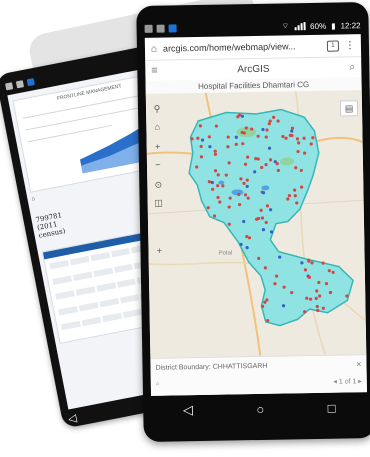 The height and width of the screenshot is (457, 370). Describe the element at coordinates (157, 127) in the screenshot. I see `home-tool-icon: ⌂` at that location.